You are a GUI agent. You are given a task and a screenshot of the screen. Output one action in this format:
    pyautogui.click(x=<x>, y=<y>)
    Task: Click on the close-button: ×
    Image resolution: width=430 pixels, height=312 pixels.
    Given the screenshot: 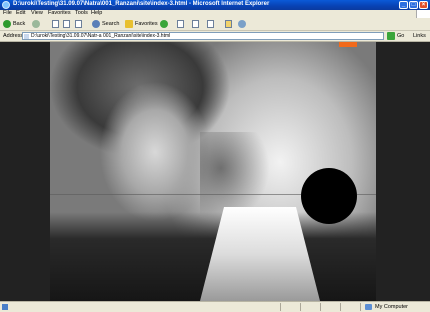 What is the action you would take?
    pyautogui.click(x=423, y=5)
    